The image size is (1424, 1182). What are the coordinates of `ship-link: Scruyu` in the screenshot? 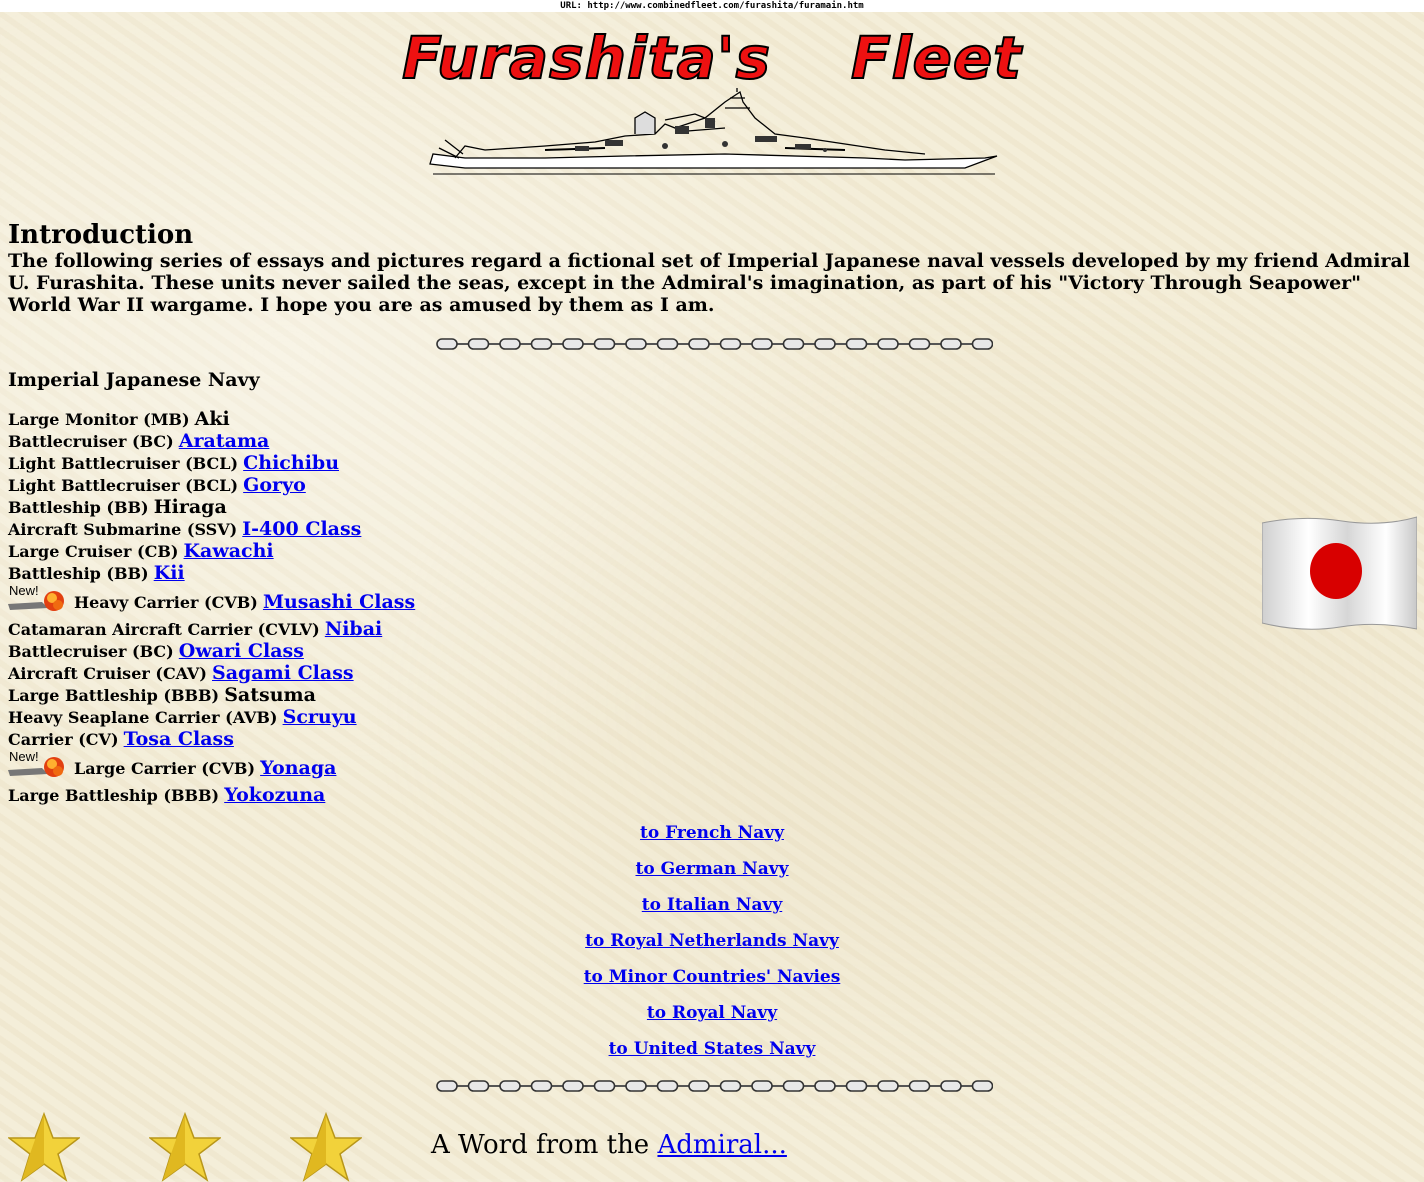 It's located at (320, 717).